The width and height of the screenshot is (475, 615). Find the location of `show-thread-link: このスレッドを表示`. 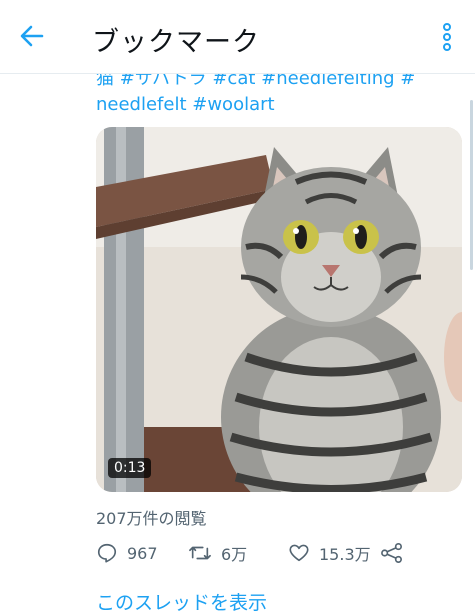

show-thread-link: このスレッドを表示 is located at coordinates (181, 601).